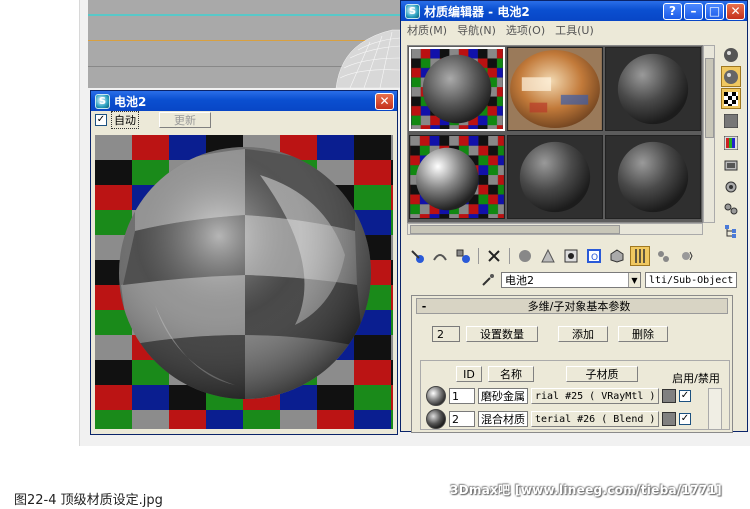 This screenshot has width=750, height=509. Describe the element at coordinates (586, 490) in the screenshot. I see `watermark: 3Dmax吧 [www.lineeg.com/tieba/1771]` at that location.